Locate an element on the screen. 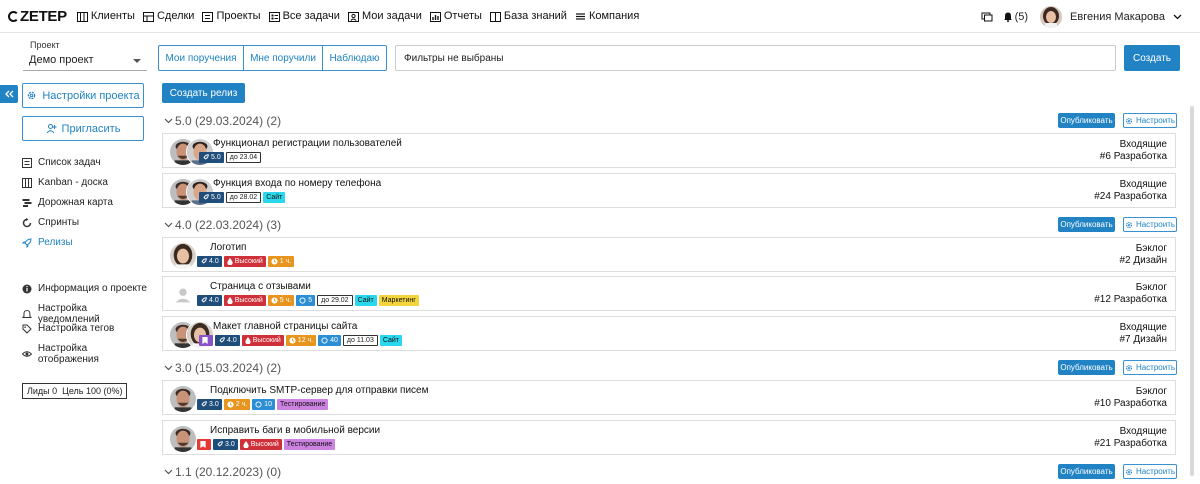 The image size is (1200, 484). sidebar-item-label: Kanban - доска is located at coordinates (73, 182).